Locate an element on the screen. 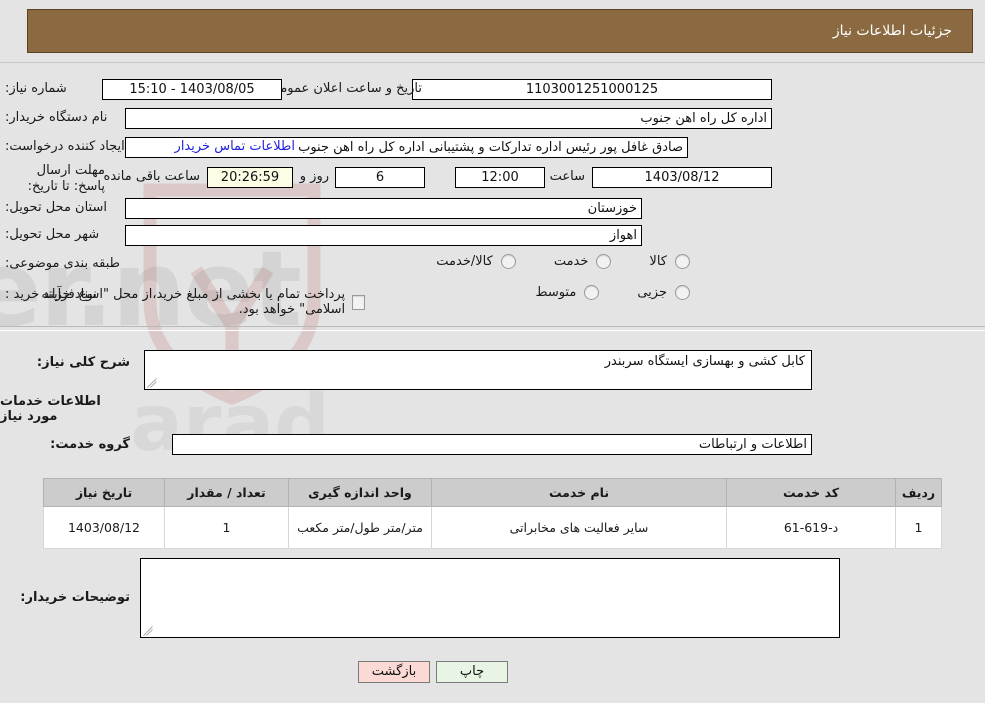  buyer-org-value: اداره کل راه اهن جنوب is located at coordinates (448, 118).